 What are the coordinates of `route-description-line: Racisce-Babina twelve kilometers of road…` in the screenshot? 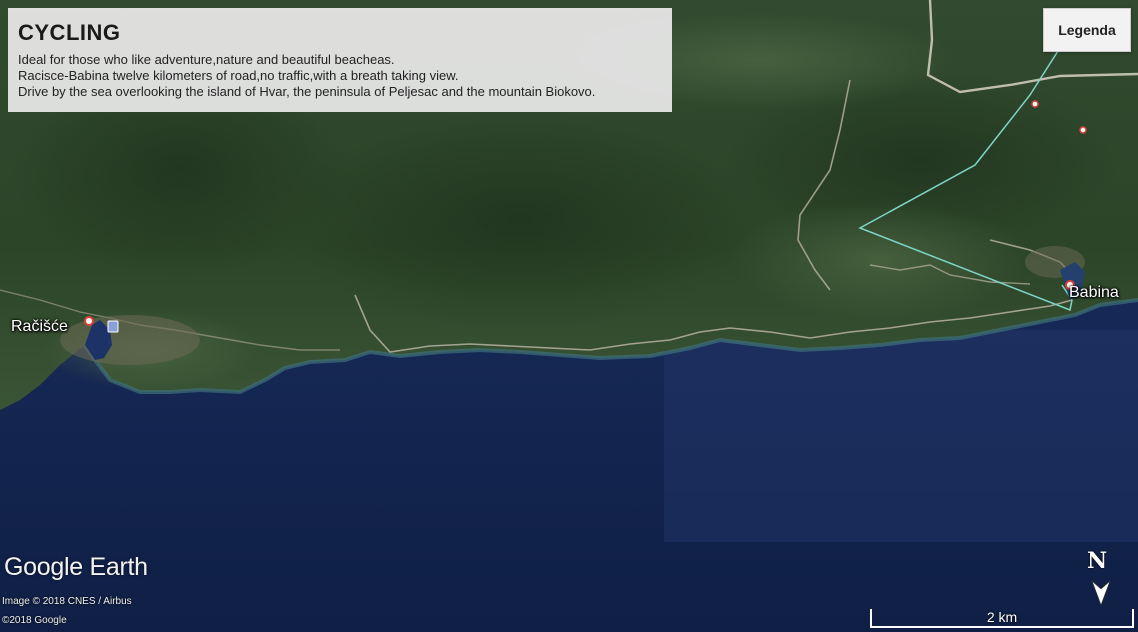 It's located at (238, 75).